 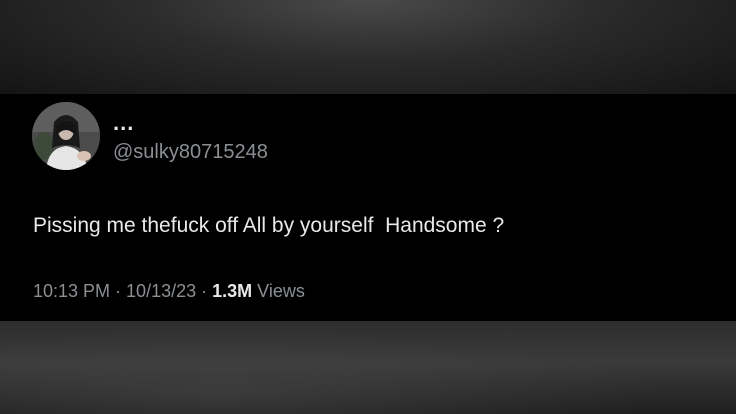 What do you see at coordinates (161, 291) in the screenshot?
I see `tweet-date: 10/13/23` at bounding box center [161, 291].